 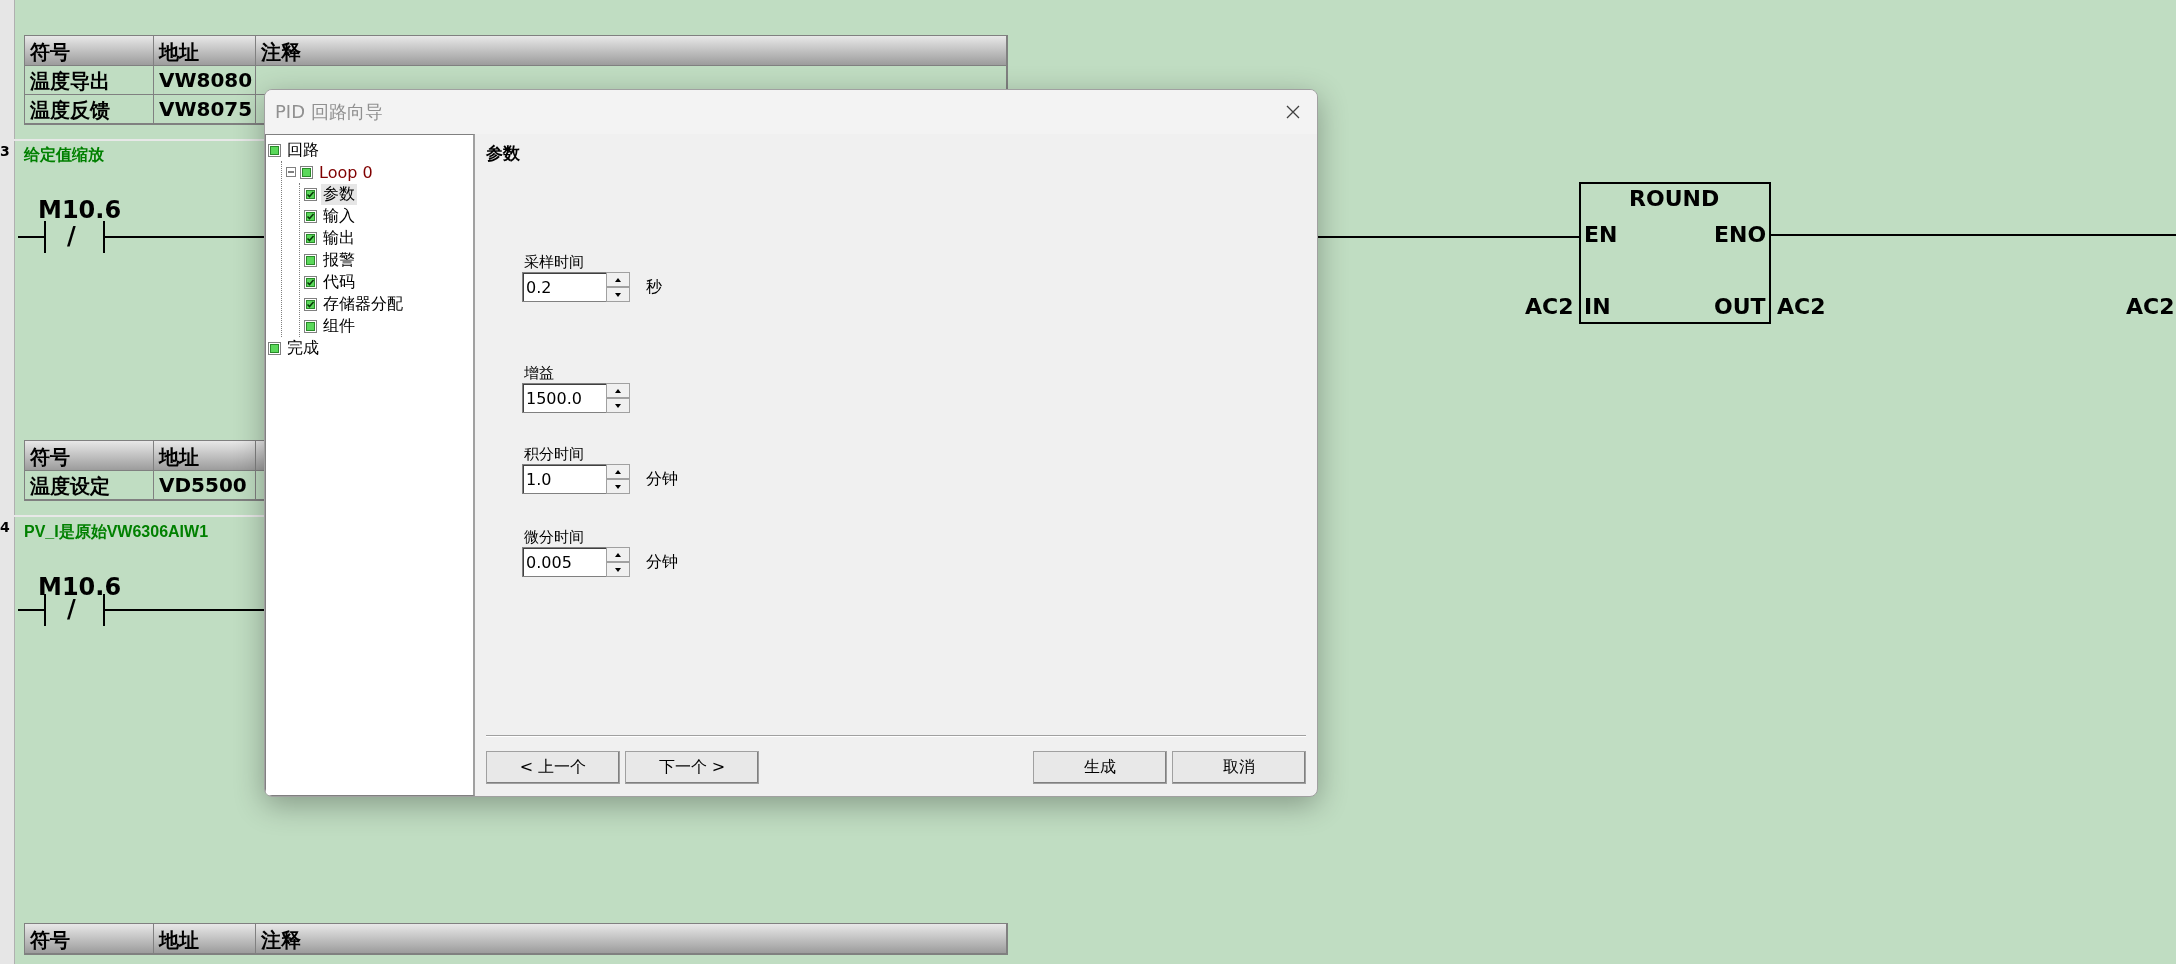 I want to click on unit-label: 秒, so click(x=654, y=287).